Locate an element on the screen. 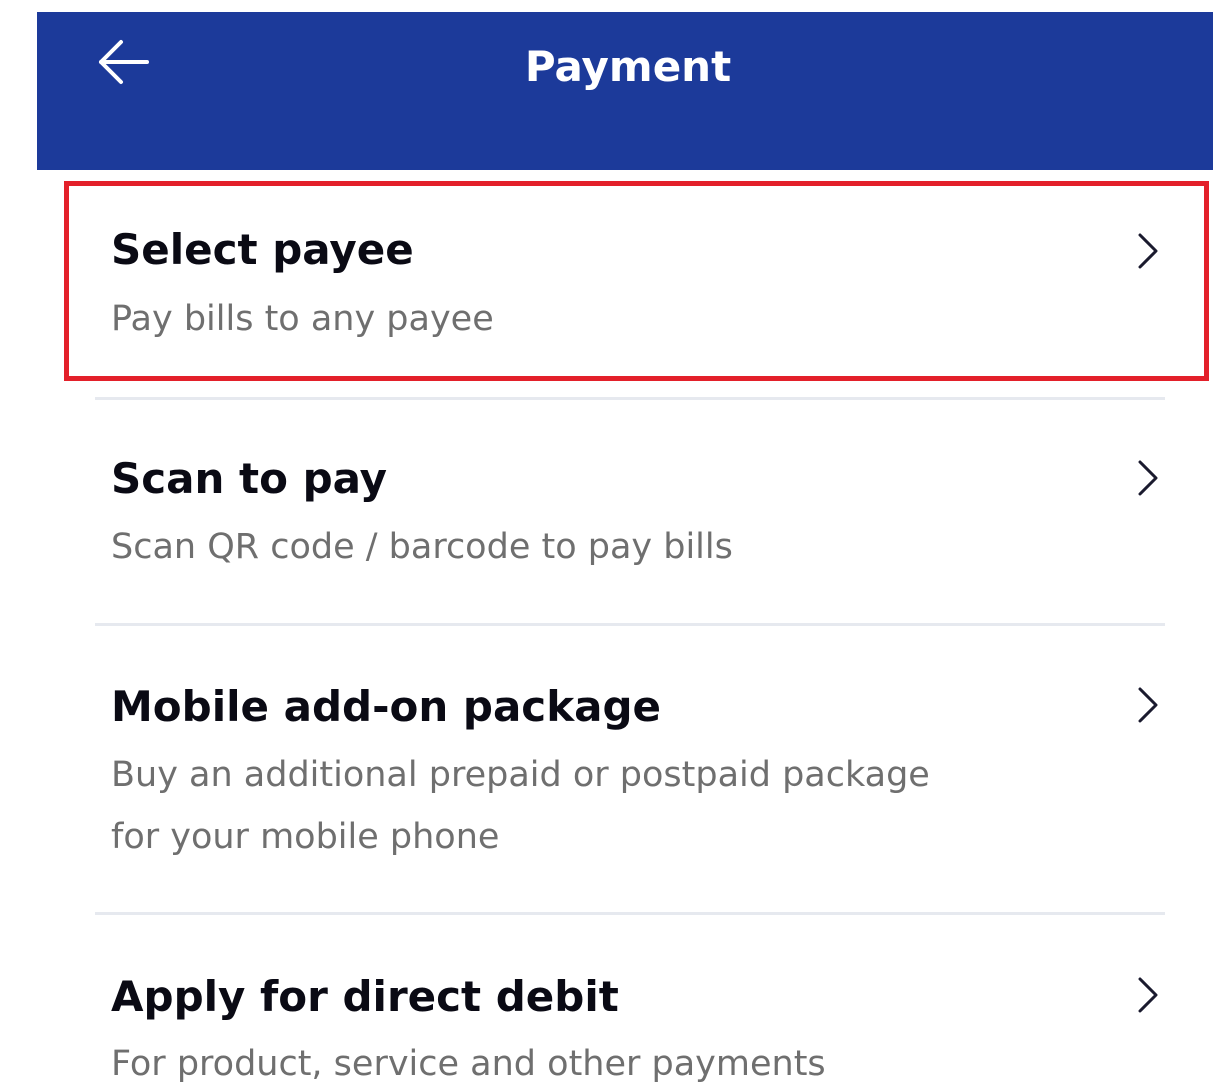  menu-item-description: Pay bills to any payee is located at coordinates (302, 319).